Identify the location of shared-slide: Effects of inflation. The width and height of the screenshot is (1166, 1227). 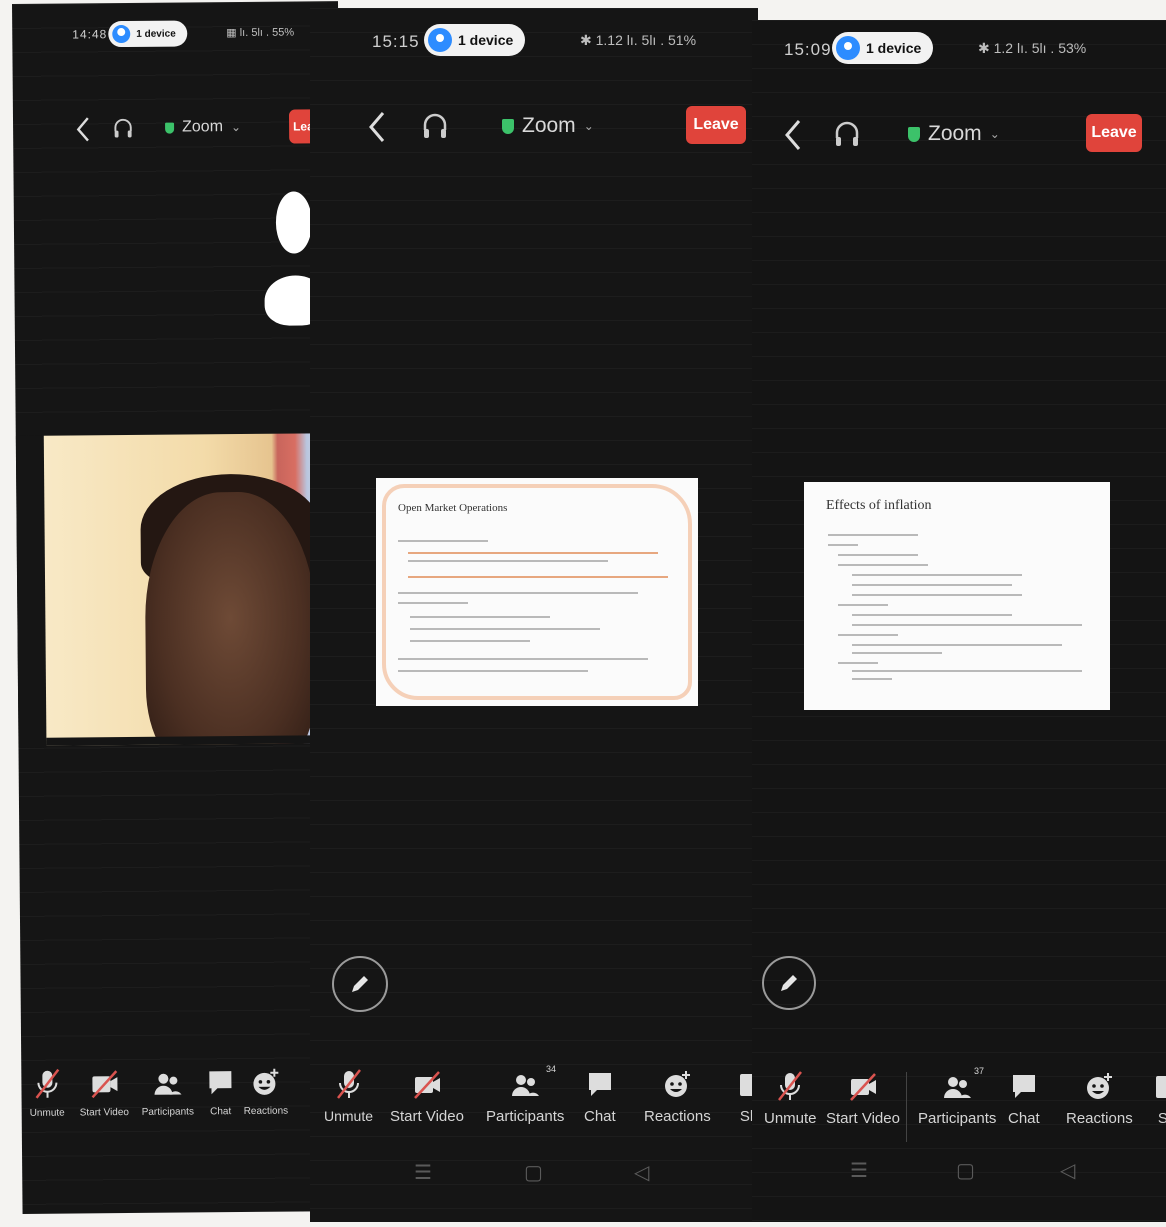
(957, 596).